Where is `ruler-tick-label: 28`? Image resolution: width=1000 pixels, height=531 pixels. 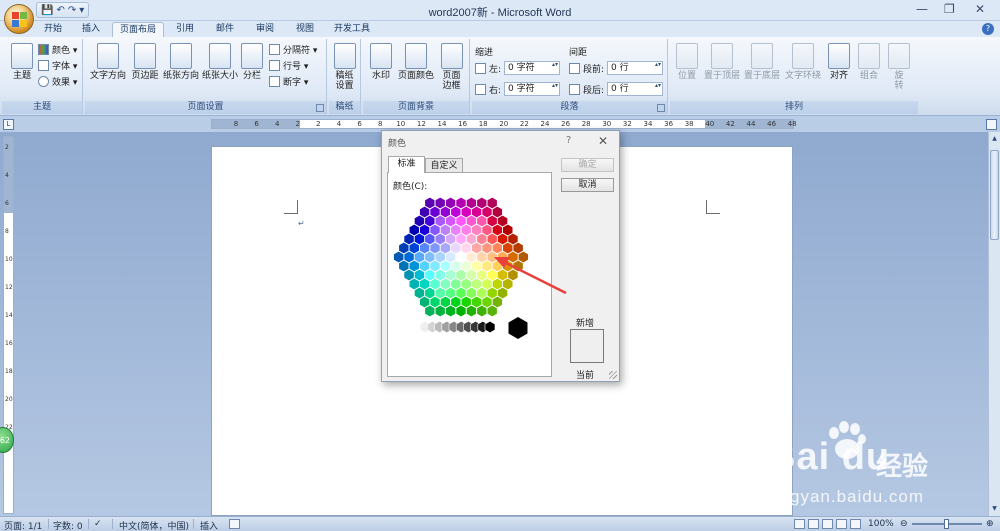
ruler-tick-label: 28 is located at coordinates (586, 124).